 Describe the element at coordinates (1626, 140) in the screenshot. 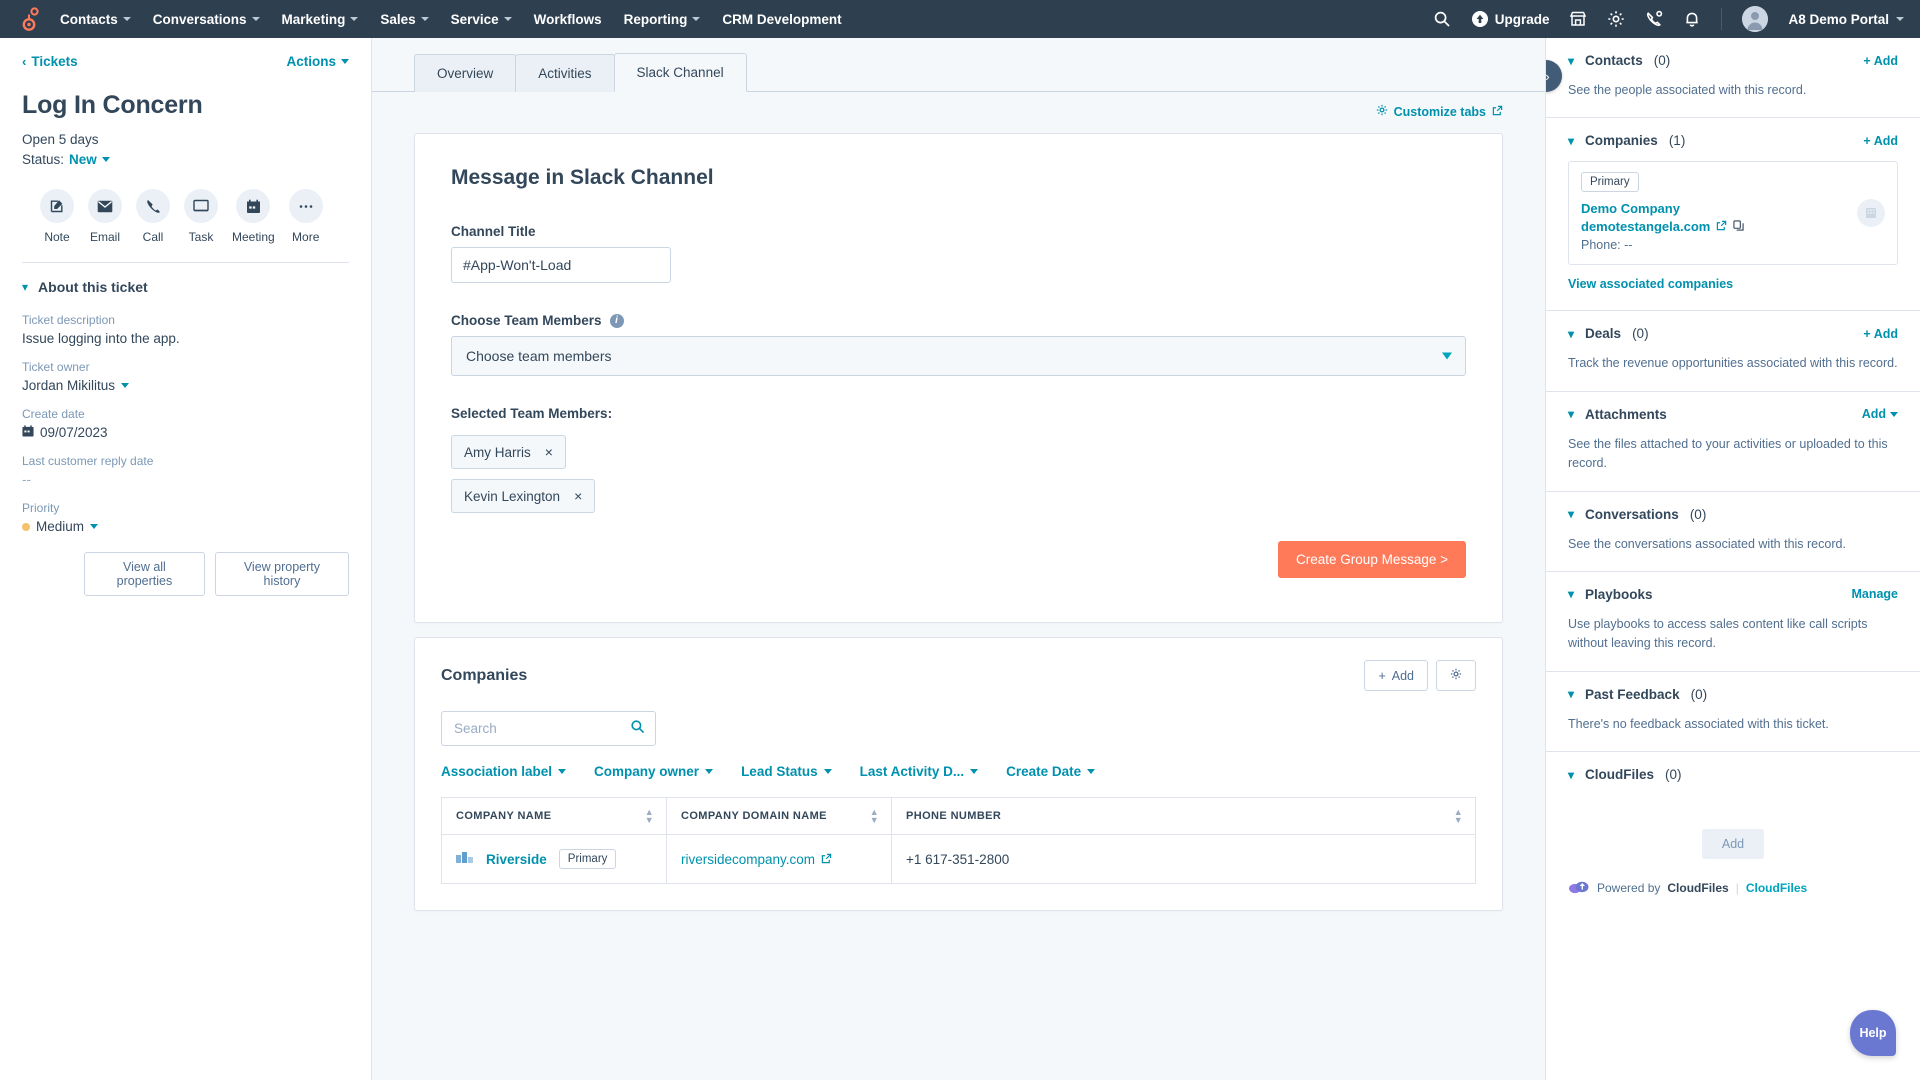

I see `section-title-companies: ▾ Companies (1)` at that location.